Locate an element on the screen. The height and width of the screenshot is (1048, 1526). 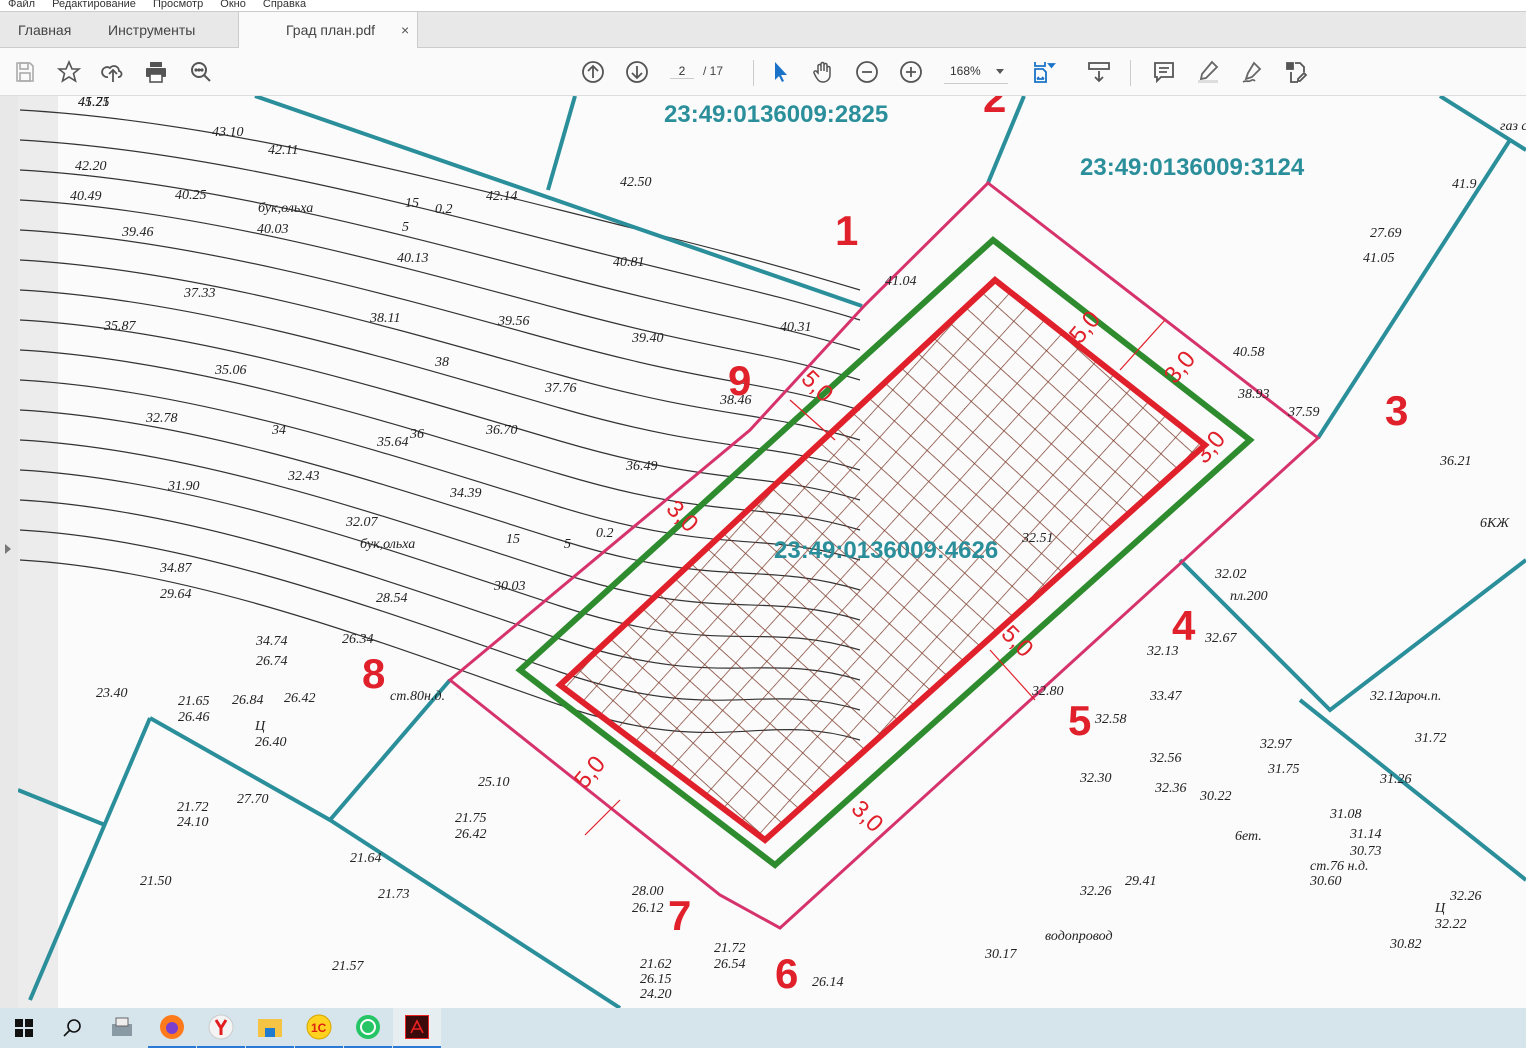
map-annotation: 30.22 is located at coordinates (1215, 796).